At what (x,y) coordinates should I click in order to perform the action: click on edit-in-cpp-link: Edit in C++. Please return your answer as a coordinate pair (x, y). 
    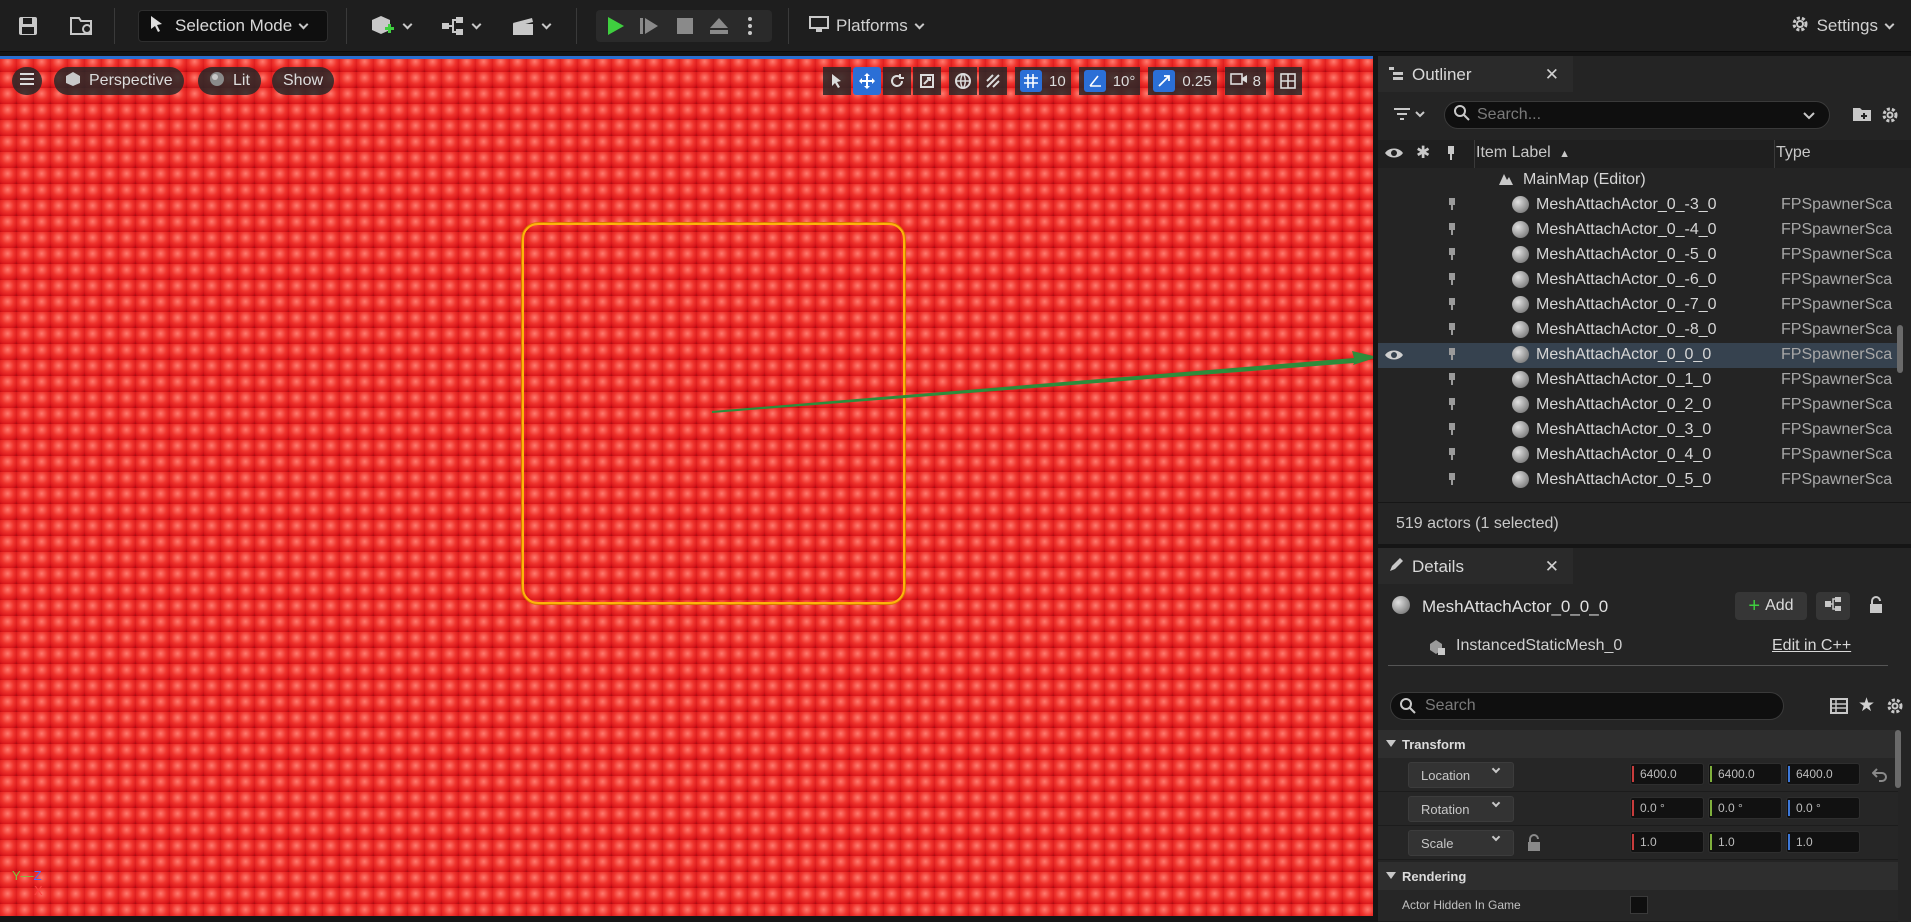
    Looking at the image, I should click on (1811, 646).